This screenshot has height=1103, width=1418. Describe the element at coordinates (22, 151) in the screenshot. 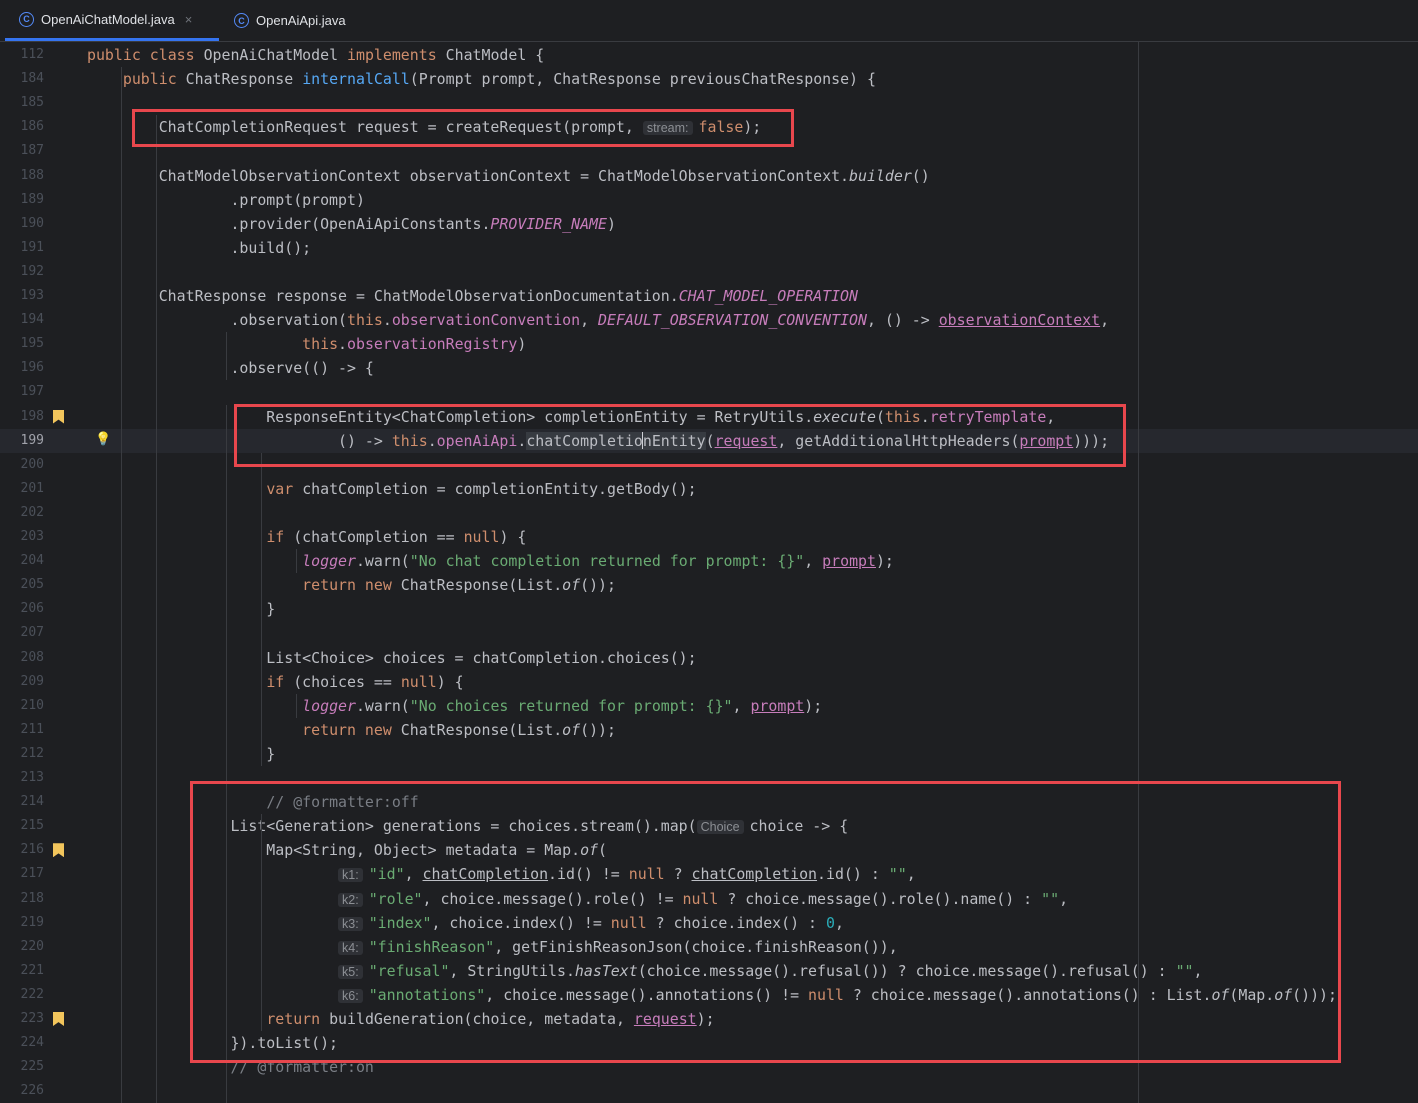

I see `line-number: 187` at that location.